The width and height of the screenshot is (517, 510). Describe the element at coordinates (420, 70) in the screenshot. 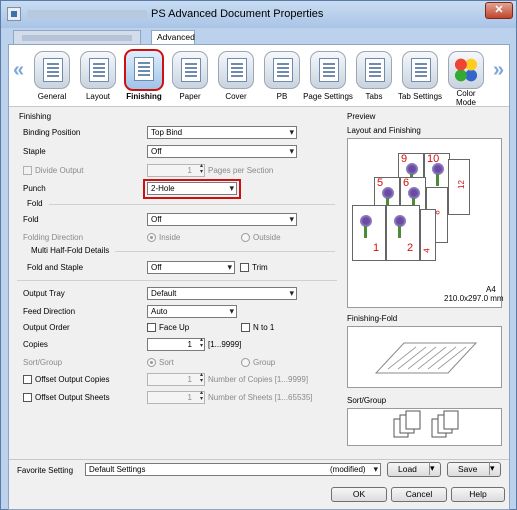

I see `tab-settings-icon` at that location.